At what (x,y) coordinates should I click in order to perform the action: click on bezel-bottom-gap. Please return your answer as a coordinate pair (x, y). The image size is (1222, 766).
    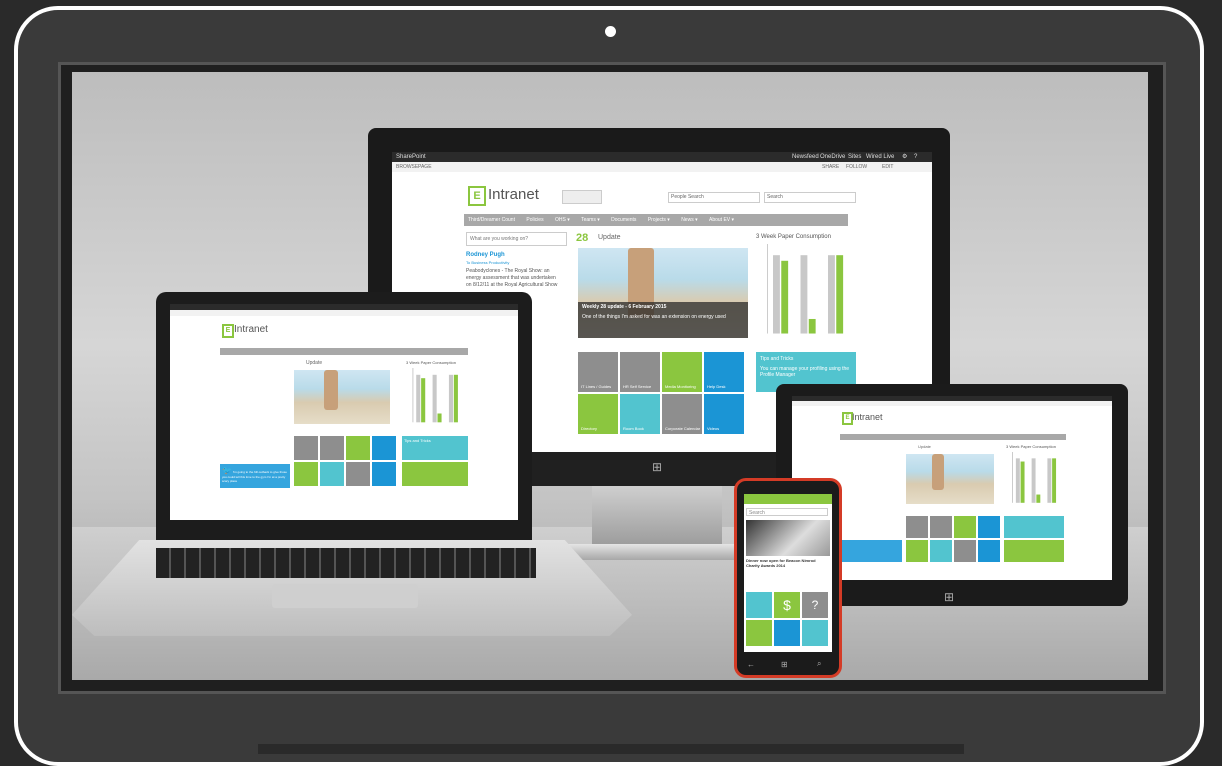
    Looking at the image, I should click on (611, 749).